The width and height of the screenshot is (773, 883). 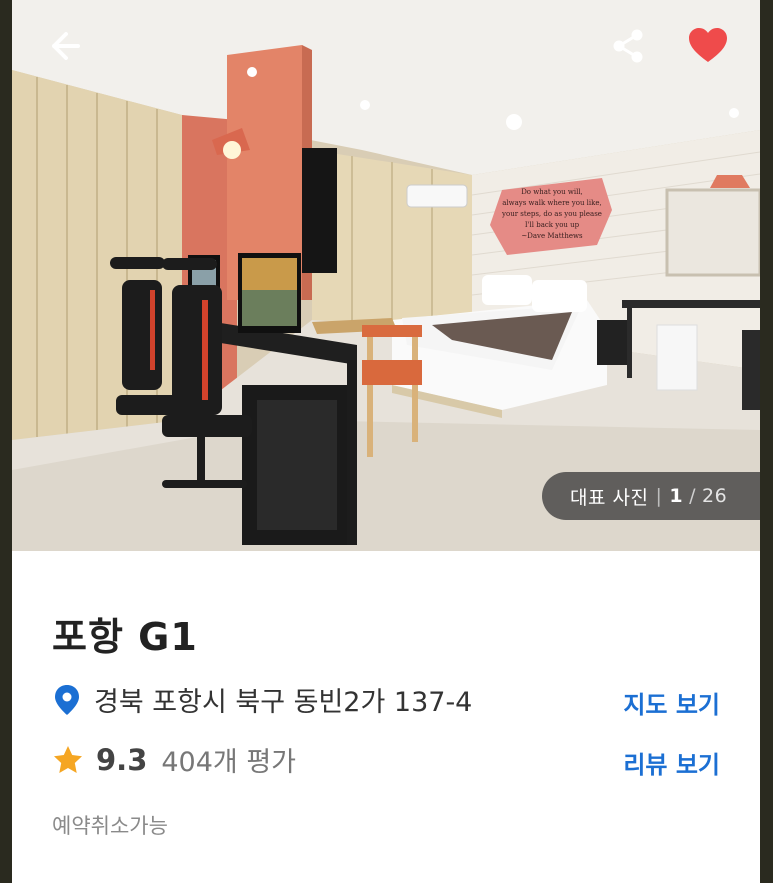 I want to click on arrow-left-icon, so click(x=66, y=46).